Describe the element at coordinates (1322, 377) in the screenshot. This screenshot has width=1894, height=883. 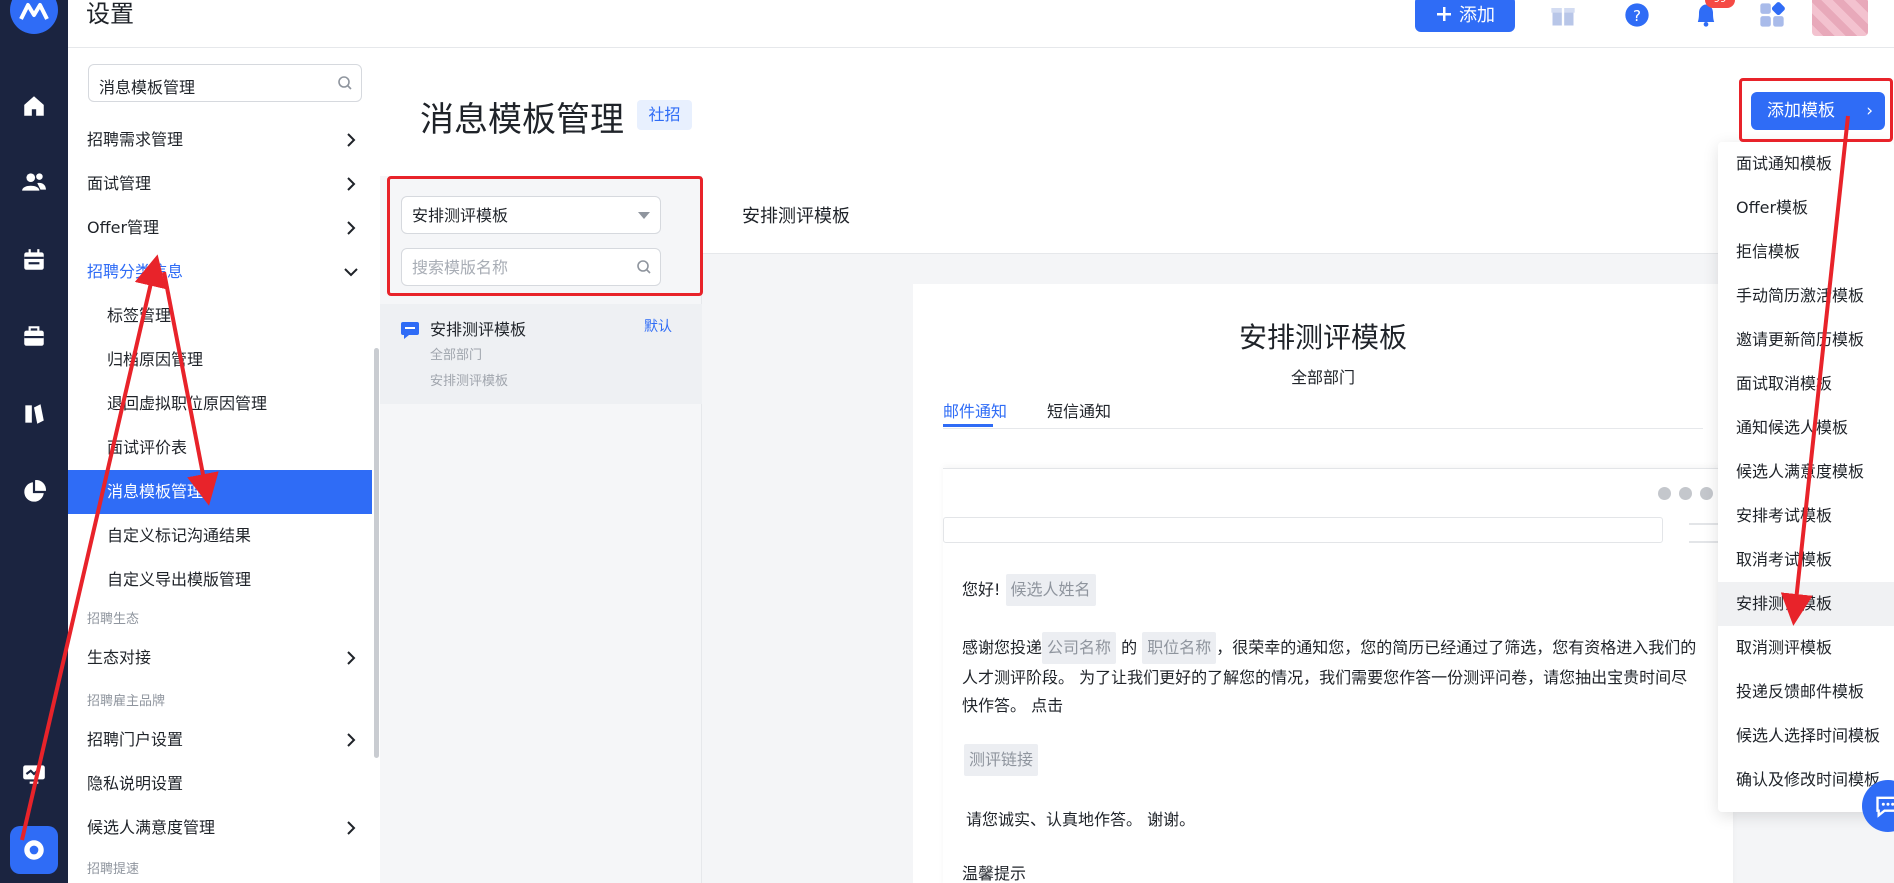
I see `preview-department: 全部部门` at that location.